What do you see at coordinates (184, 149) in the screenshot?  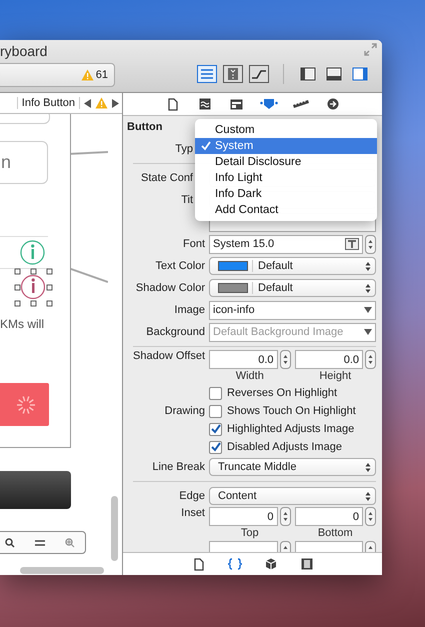 I see `field-label: Typ` at bounding box center [184, 149].